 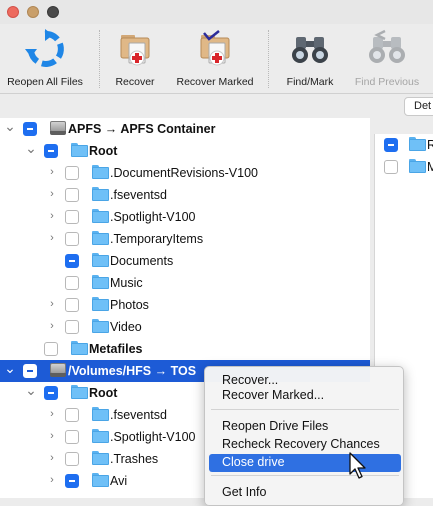 What do you see at coordinates (185, 327) in the screenshot?
I see `tree-row: › Video` at bounding box center [185, 327].